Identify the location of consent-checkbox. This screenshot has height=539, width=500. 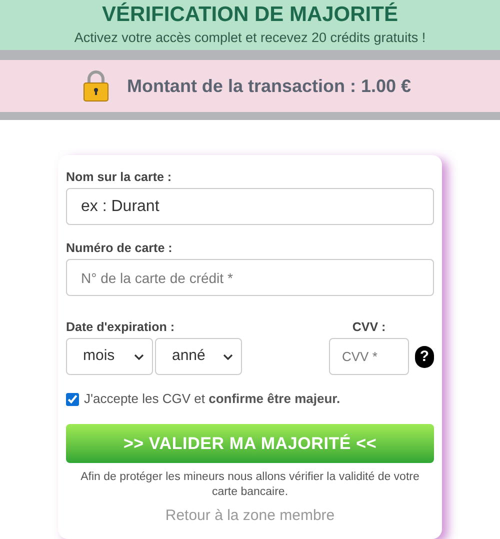
(72, 399).